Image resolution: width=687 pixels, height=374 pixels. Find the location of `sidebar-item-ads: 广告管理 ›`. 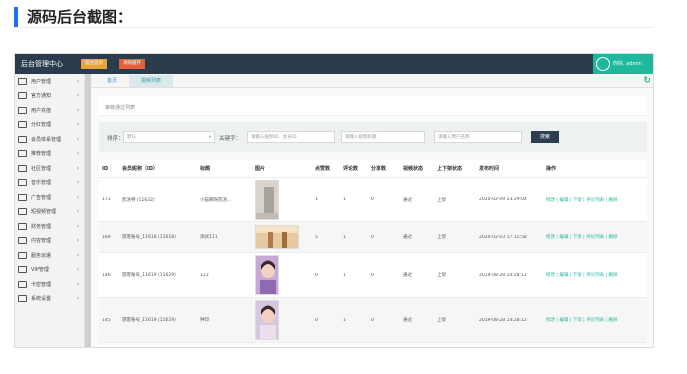

sidebar-item-ads: 广告管理 › is located at coordinates (49, 197).